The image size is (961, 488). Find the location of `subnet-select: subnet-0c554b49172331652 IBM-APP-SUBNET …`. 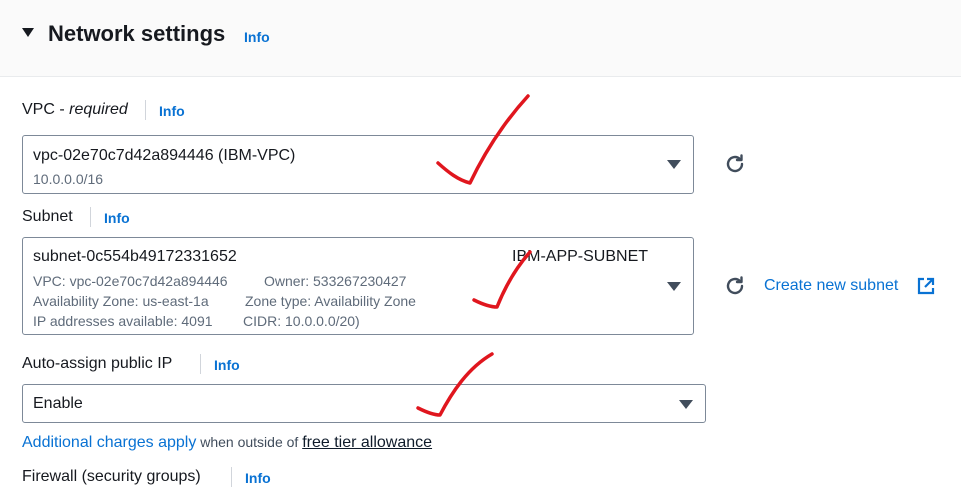

subnet-select: subnet-0c554b49172331652 IBM-APP-SUBNET … is located at coordinates (358, 286).